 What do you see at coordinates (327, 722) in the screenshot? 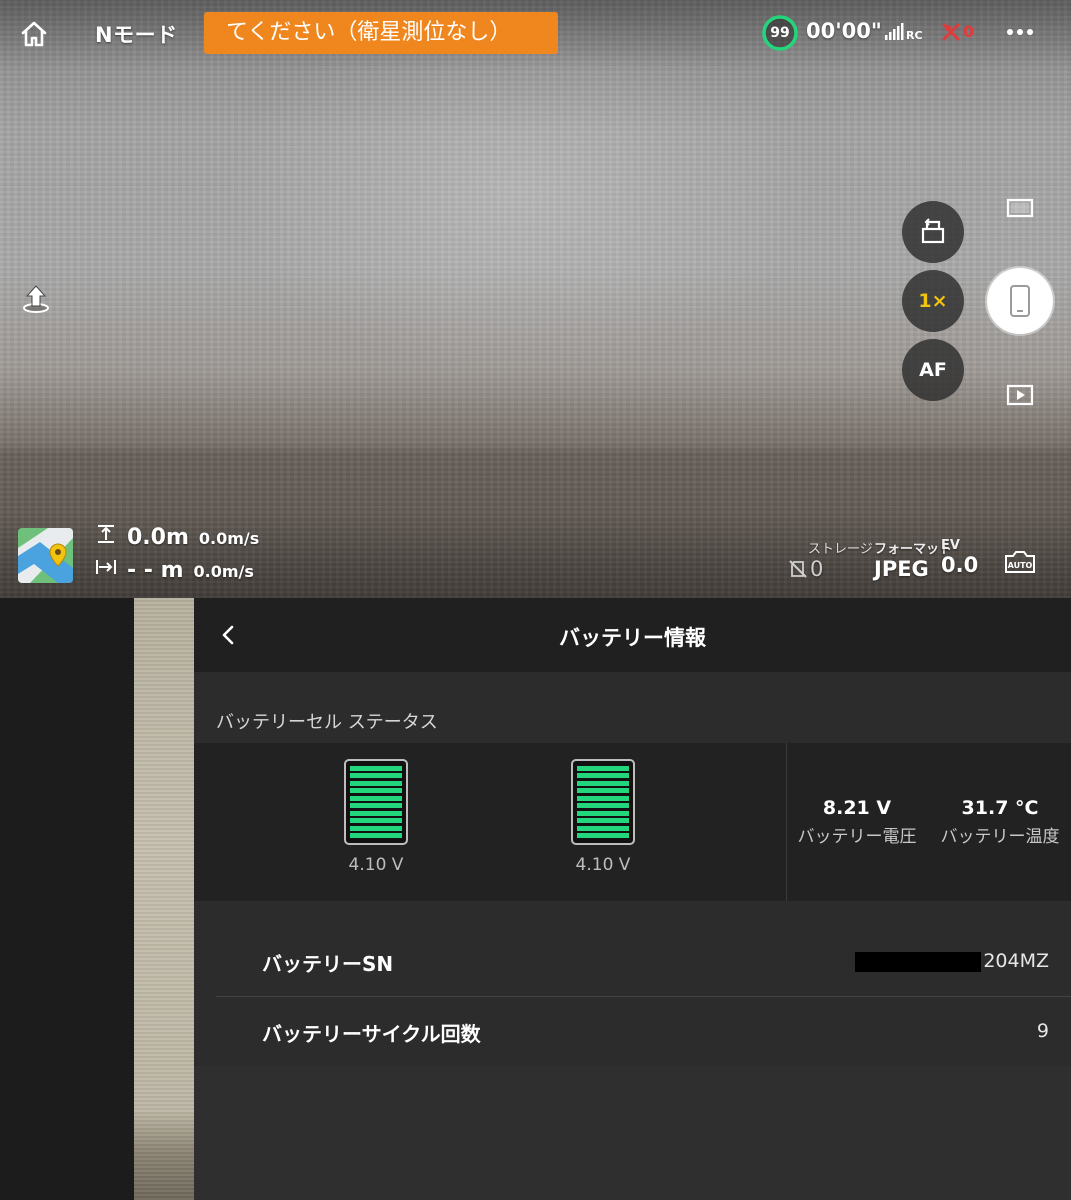
I see `cell-status-section-label: バッテリーセル ステータス` at bounding box center [327, 722].